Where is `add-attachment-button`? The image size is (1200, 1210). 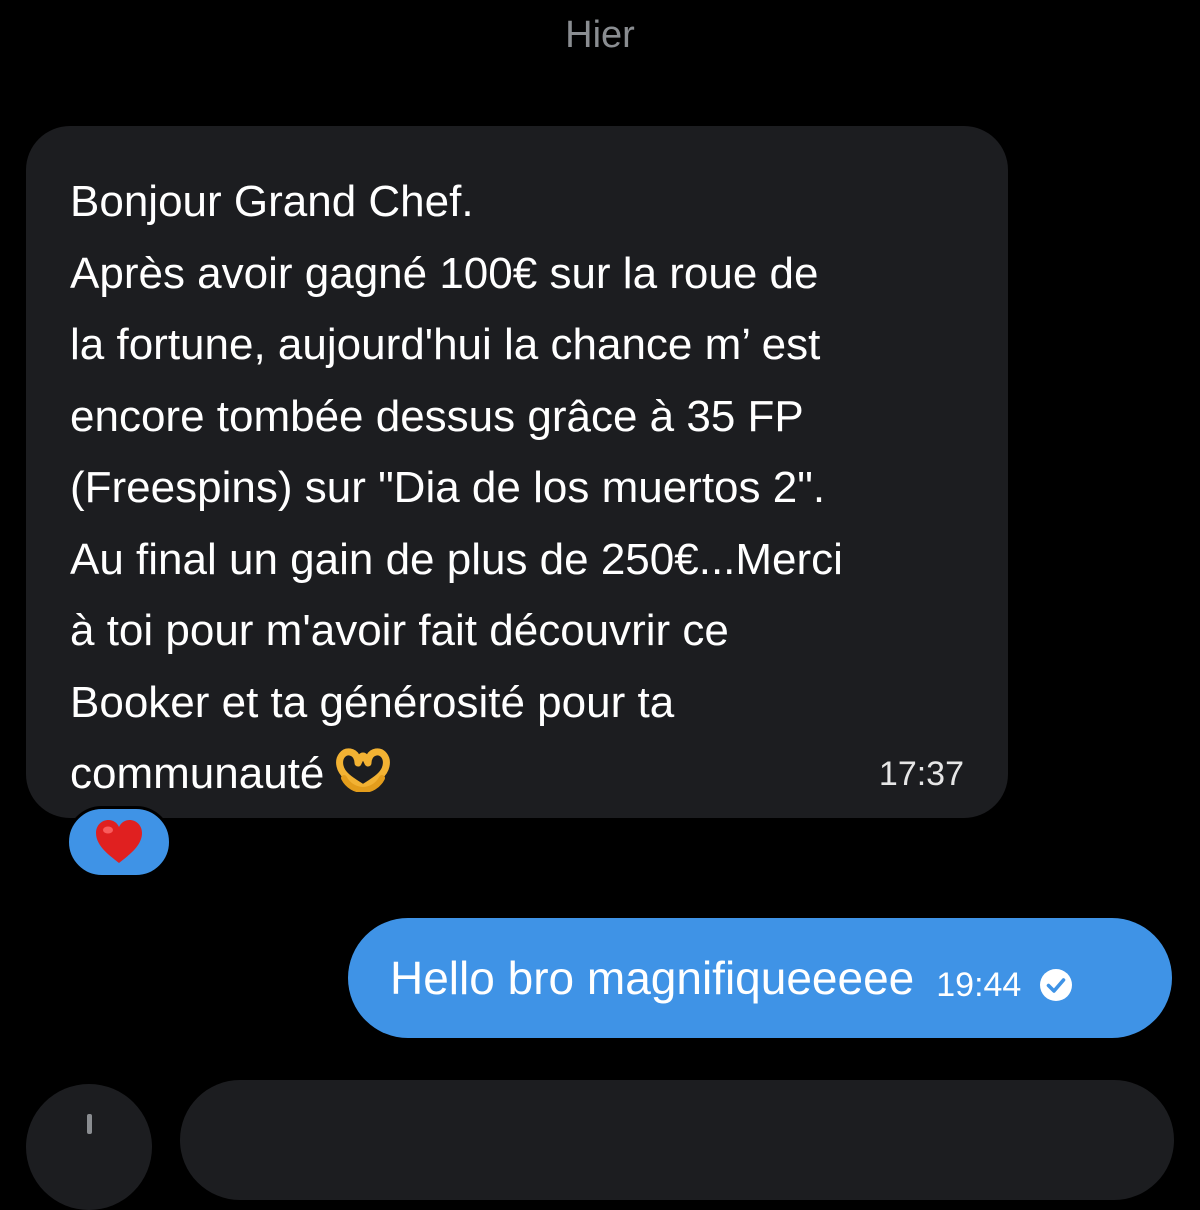 add-attachment-button is located at coordinates (89, 1147).